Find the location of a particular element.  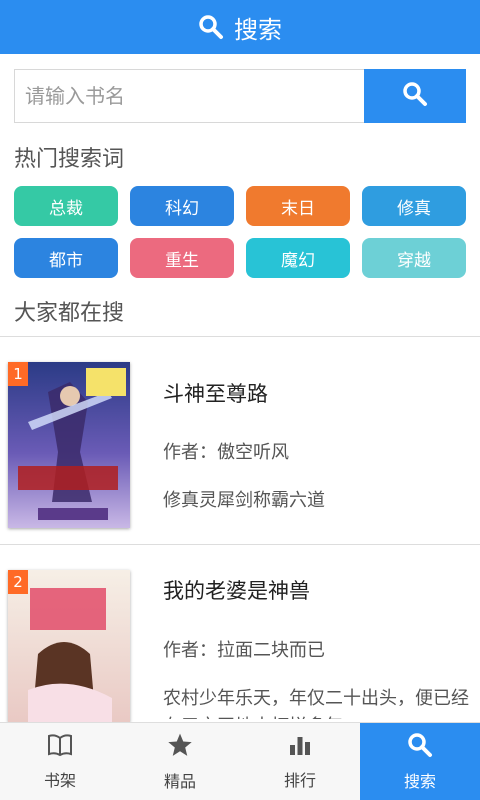

tab-search: 搜索 is located at coordinates (420, 761).